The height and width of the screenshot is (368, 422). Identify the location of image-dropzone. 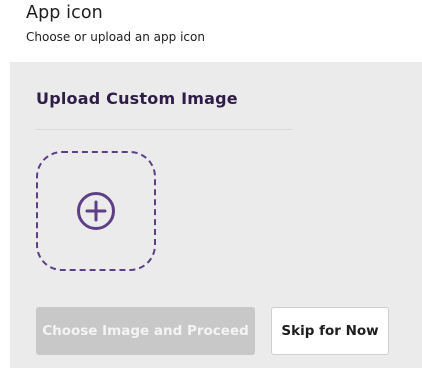
(96, 211).